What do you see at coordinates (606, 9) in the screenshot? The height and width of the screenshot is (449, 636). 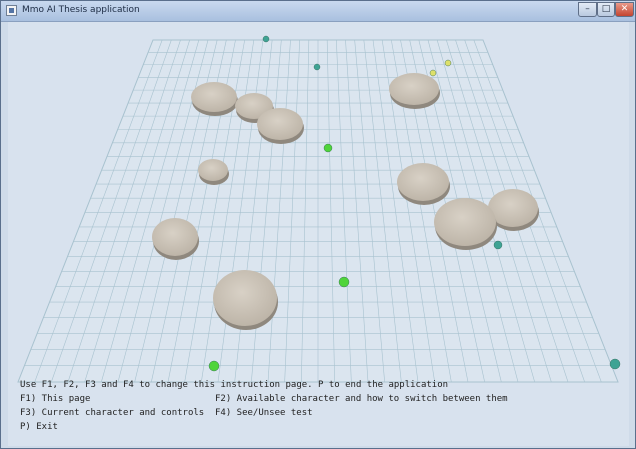 I see `maximize-button: □` at bounding box center [606, 9].